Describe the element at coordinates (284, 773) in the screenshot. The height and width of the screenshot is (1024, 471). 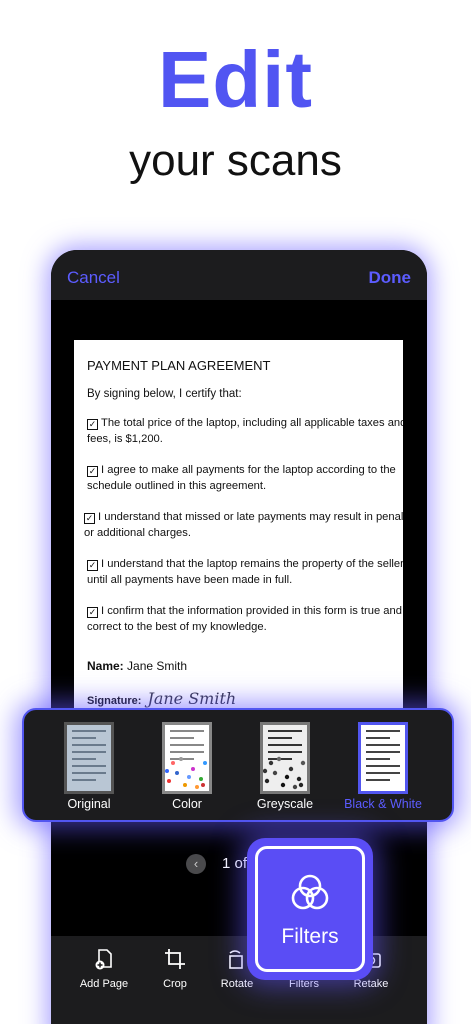
I see `greyscale-noise` at that location.